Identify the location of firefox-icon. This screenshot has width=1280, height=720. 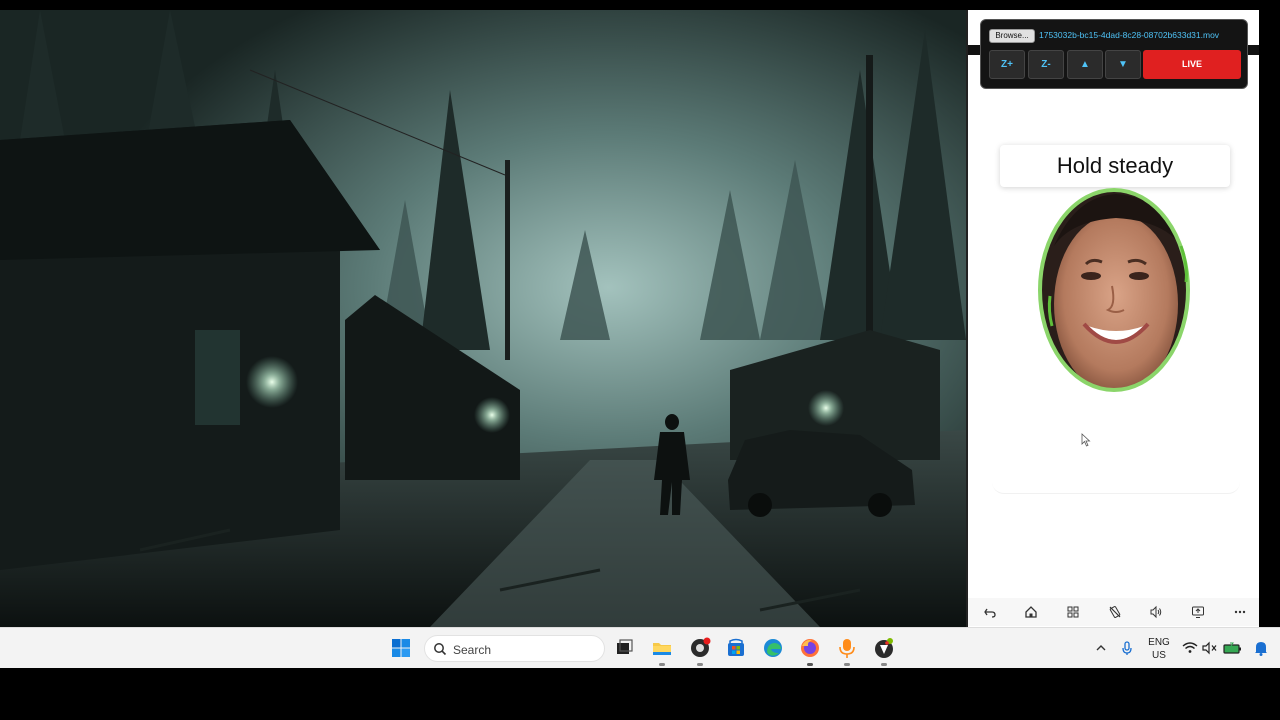
(810, 648).